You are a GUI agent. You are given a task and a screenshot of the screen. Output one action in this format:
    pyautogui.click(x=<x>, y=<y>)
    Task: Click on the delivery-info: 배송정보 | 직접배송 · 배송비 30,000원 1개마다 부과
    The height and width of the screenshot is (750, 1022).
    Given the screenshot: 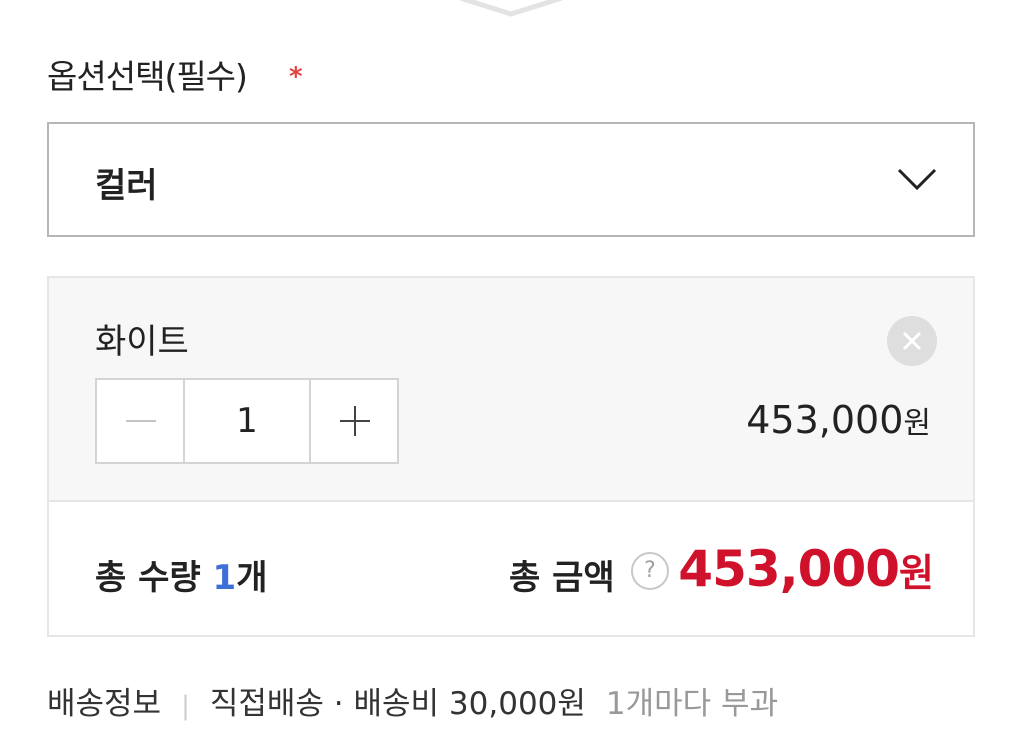 What is the action you would take?
    pyautogui.click(x=412, y=700)
    